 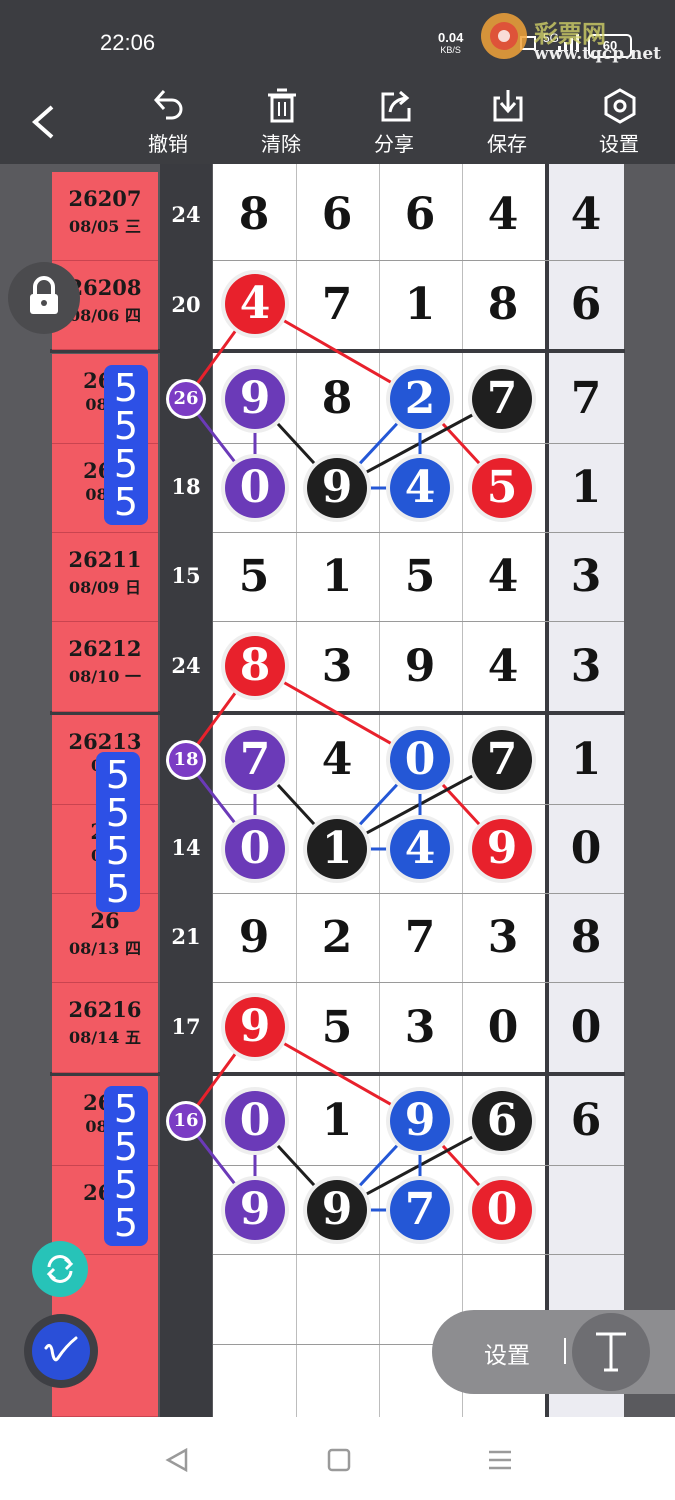 What do you see at coordinates (44, 295) in the screenshot?
I see `lock-icon` at bounding box center [44, 295].